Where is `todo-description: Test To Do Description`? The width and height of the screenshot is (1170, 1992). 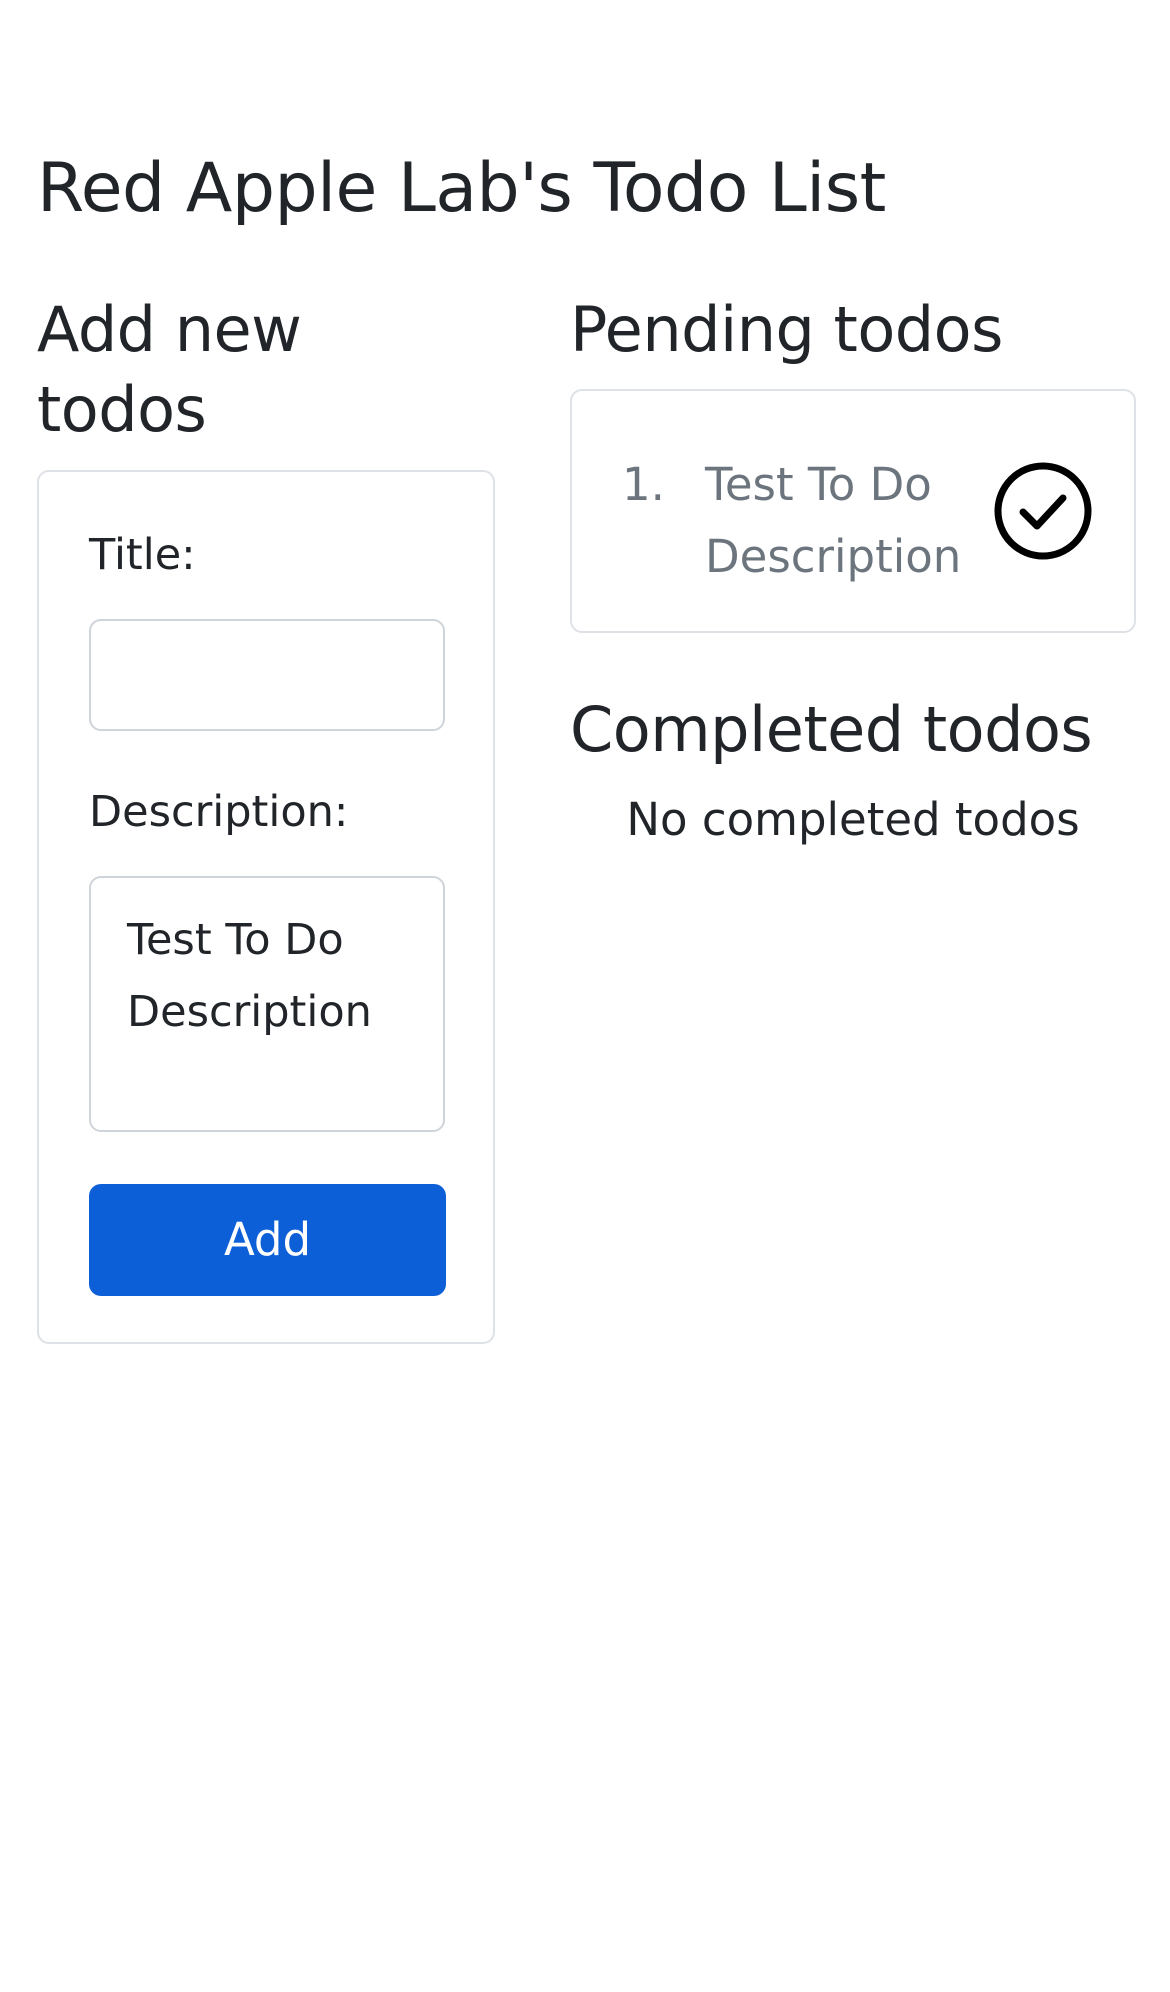 todo-description: Test To Do Description is located at coordinates (833, 520).